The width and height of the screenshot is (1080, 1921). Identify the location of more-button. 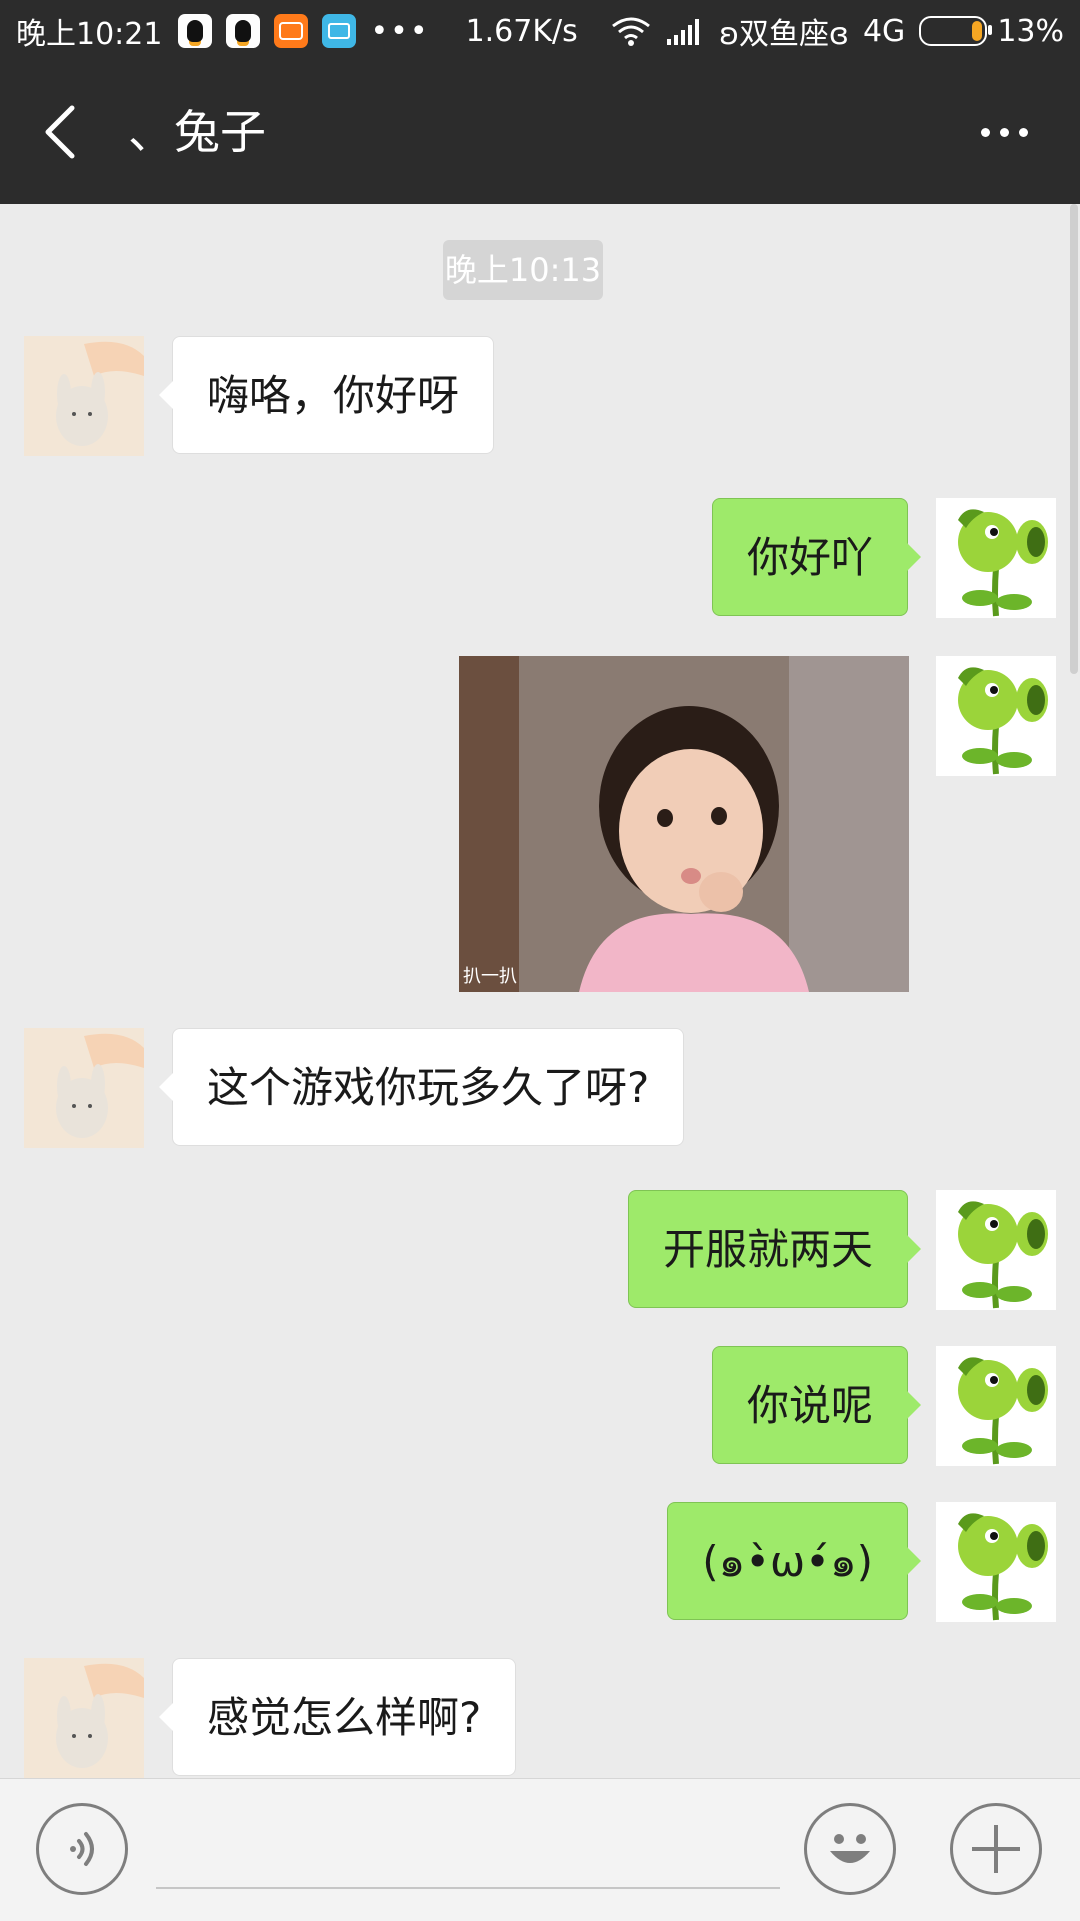
(1004, 132).